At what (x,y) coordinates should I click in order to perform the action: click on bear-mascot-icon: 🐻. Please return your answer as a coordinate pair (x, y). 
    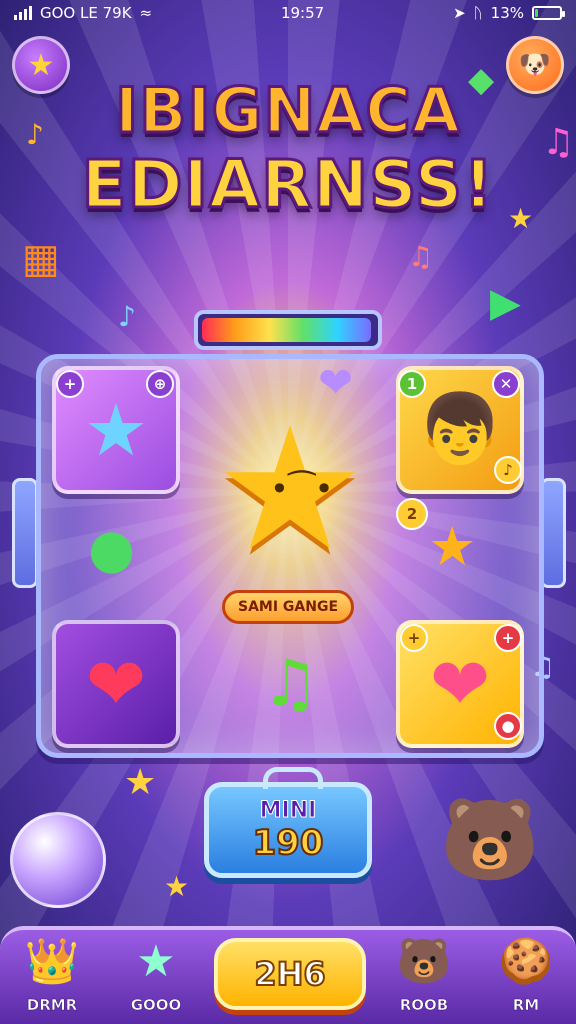
    Looking at the image, I should click on (490, 839).